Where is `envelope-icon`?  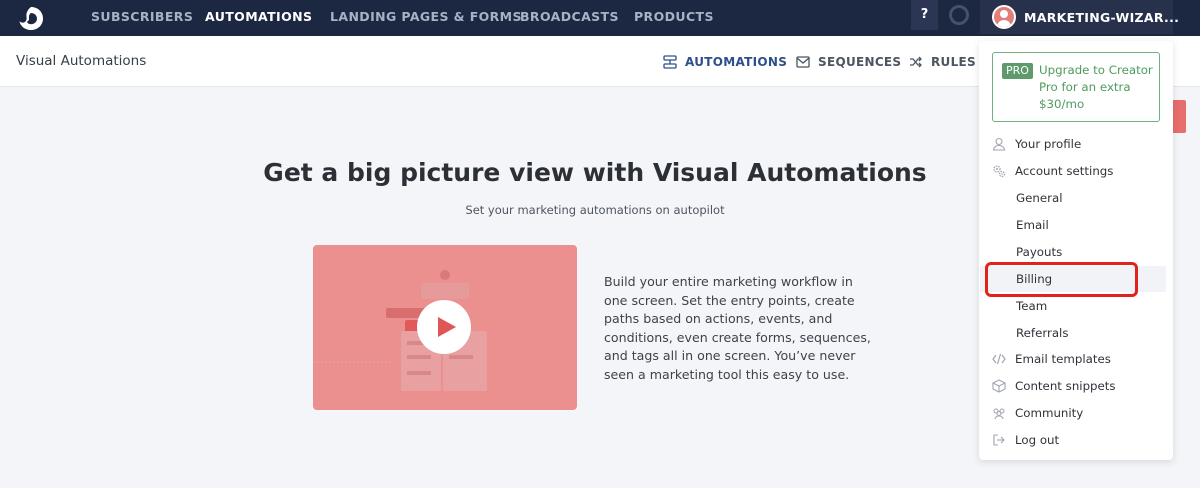 envelope-icon is located at coordinates (803, 62).